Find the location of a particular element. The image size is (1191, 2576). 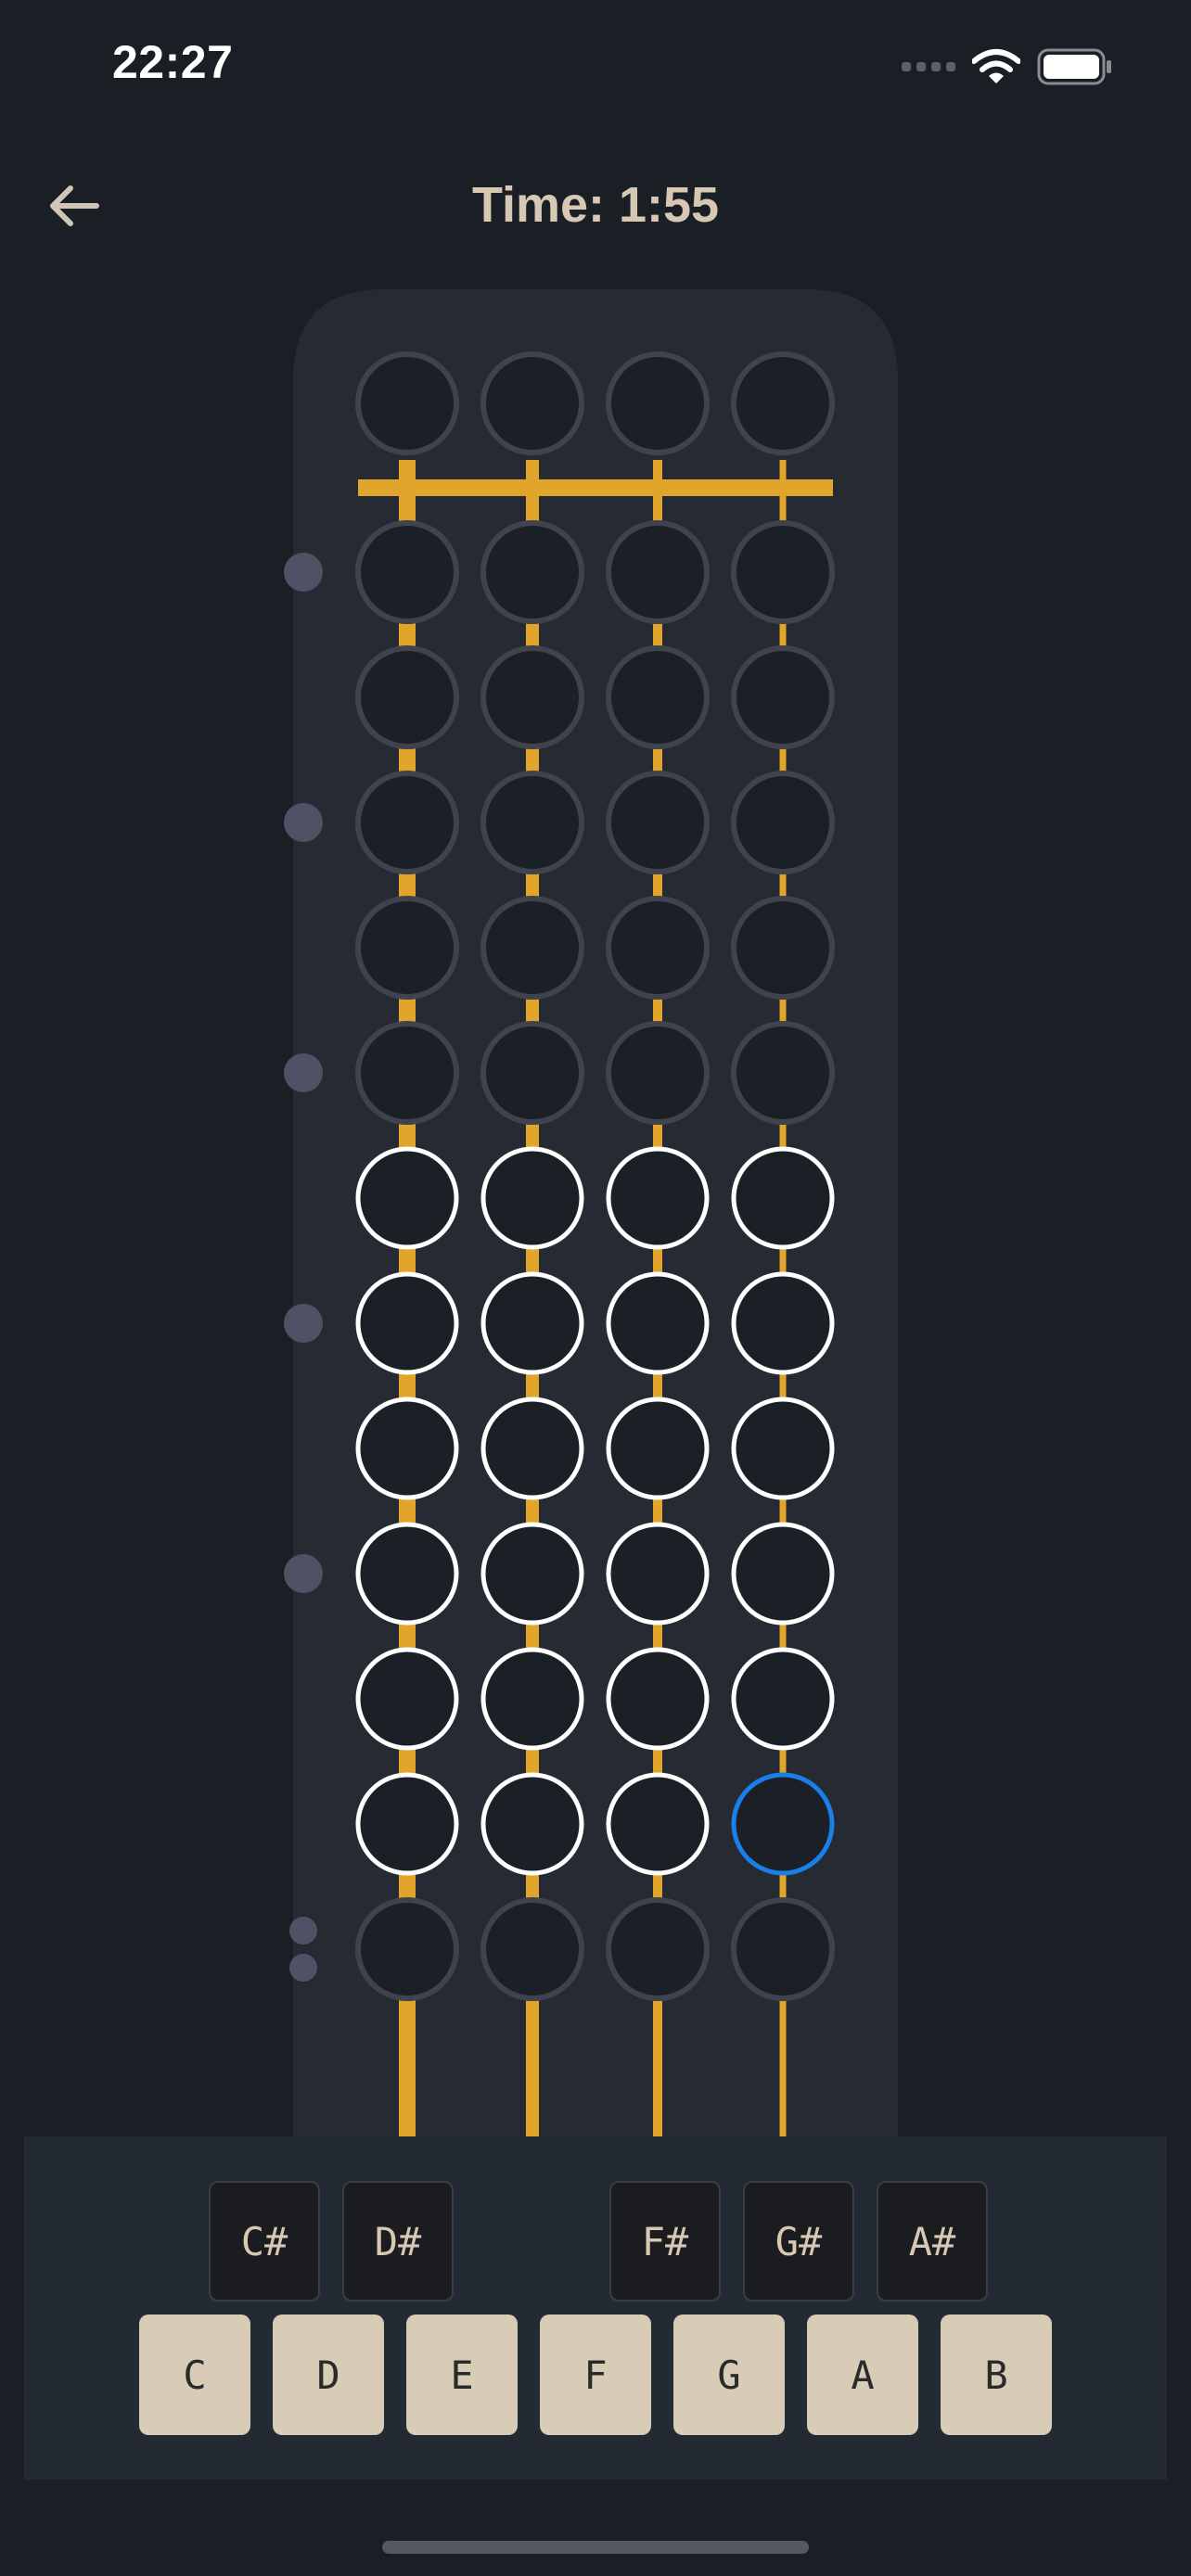

fret-8-string-3-note is located at coordinates (658, 1448).